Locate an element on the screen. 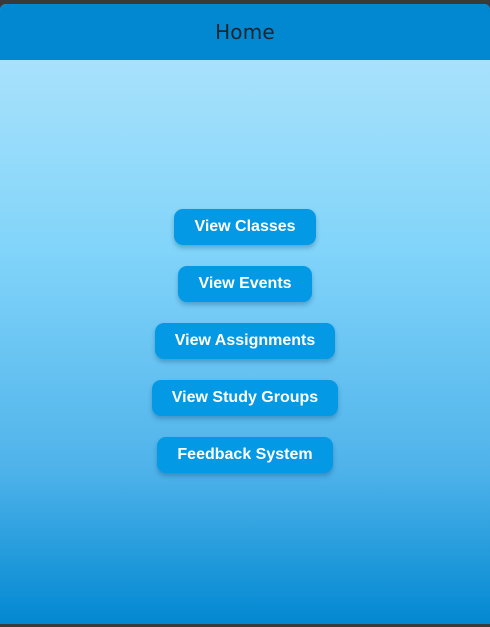  view-study-groups-button: View Study Groups is located at coordinates (245, 398).